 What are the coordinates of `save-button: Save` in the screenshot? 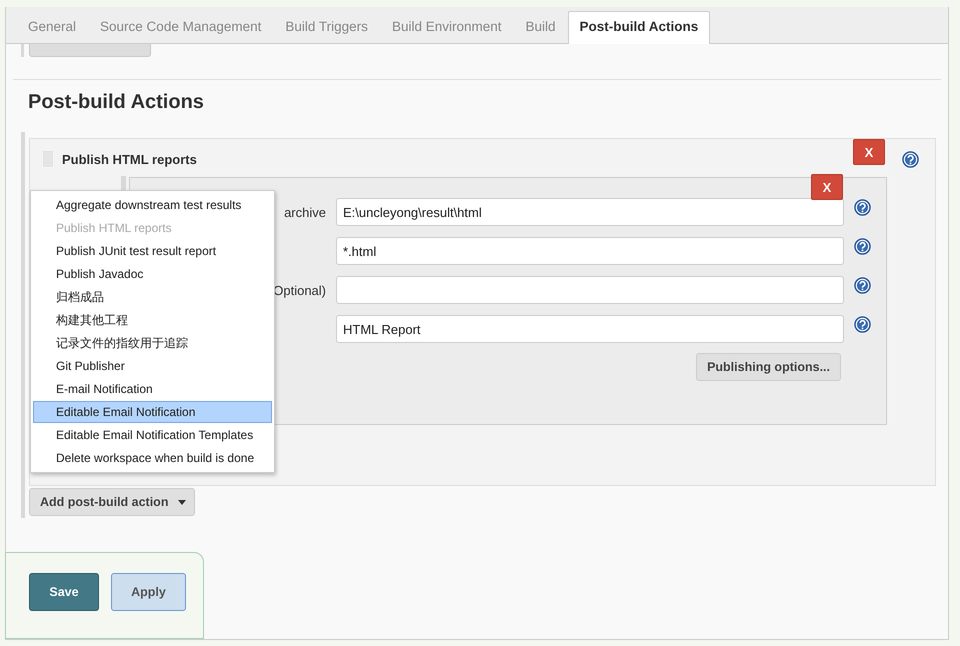 It's located at (64, 592).